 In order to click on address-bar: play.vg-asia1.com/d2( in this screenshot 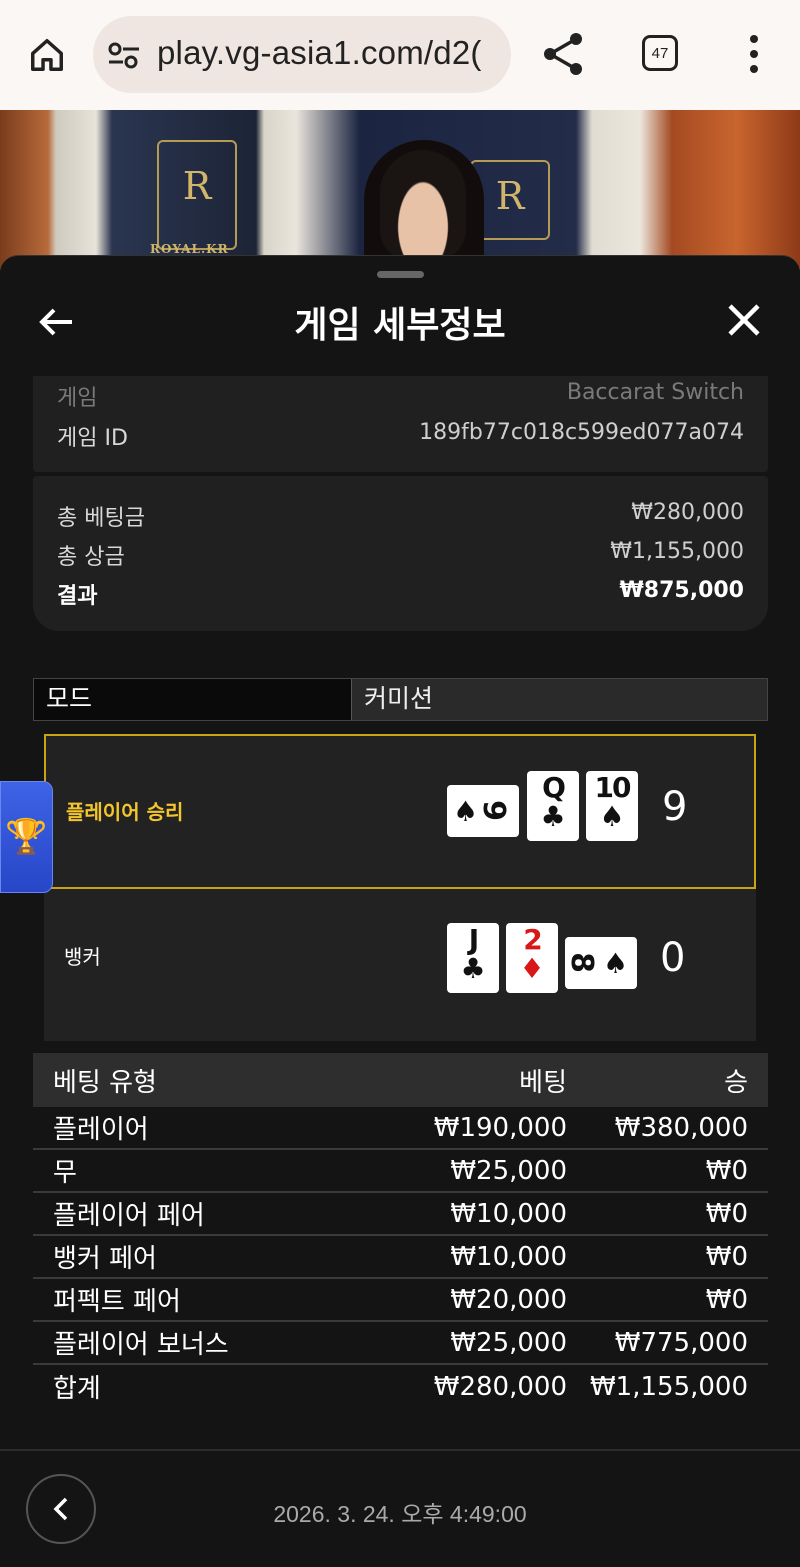, I will do `click(302, 54)`.